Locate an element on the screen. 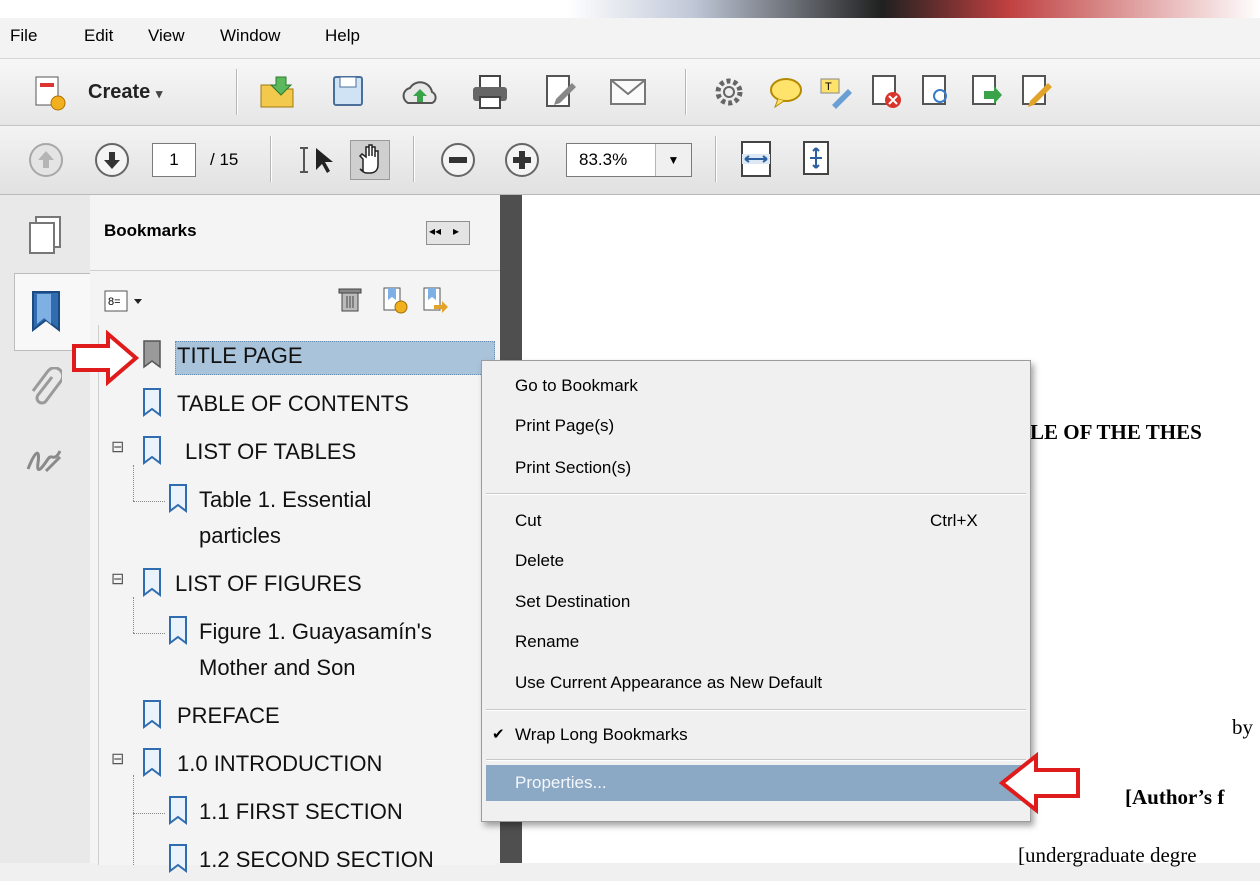 This screenshot has height=881, width=1260. remove-file-icon is located at coordinates (886, 93).